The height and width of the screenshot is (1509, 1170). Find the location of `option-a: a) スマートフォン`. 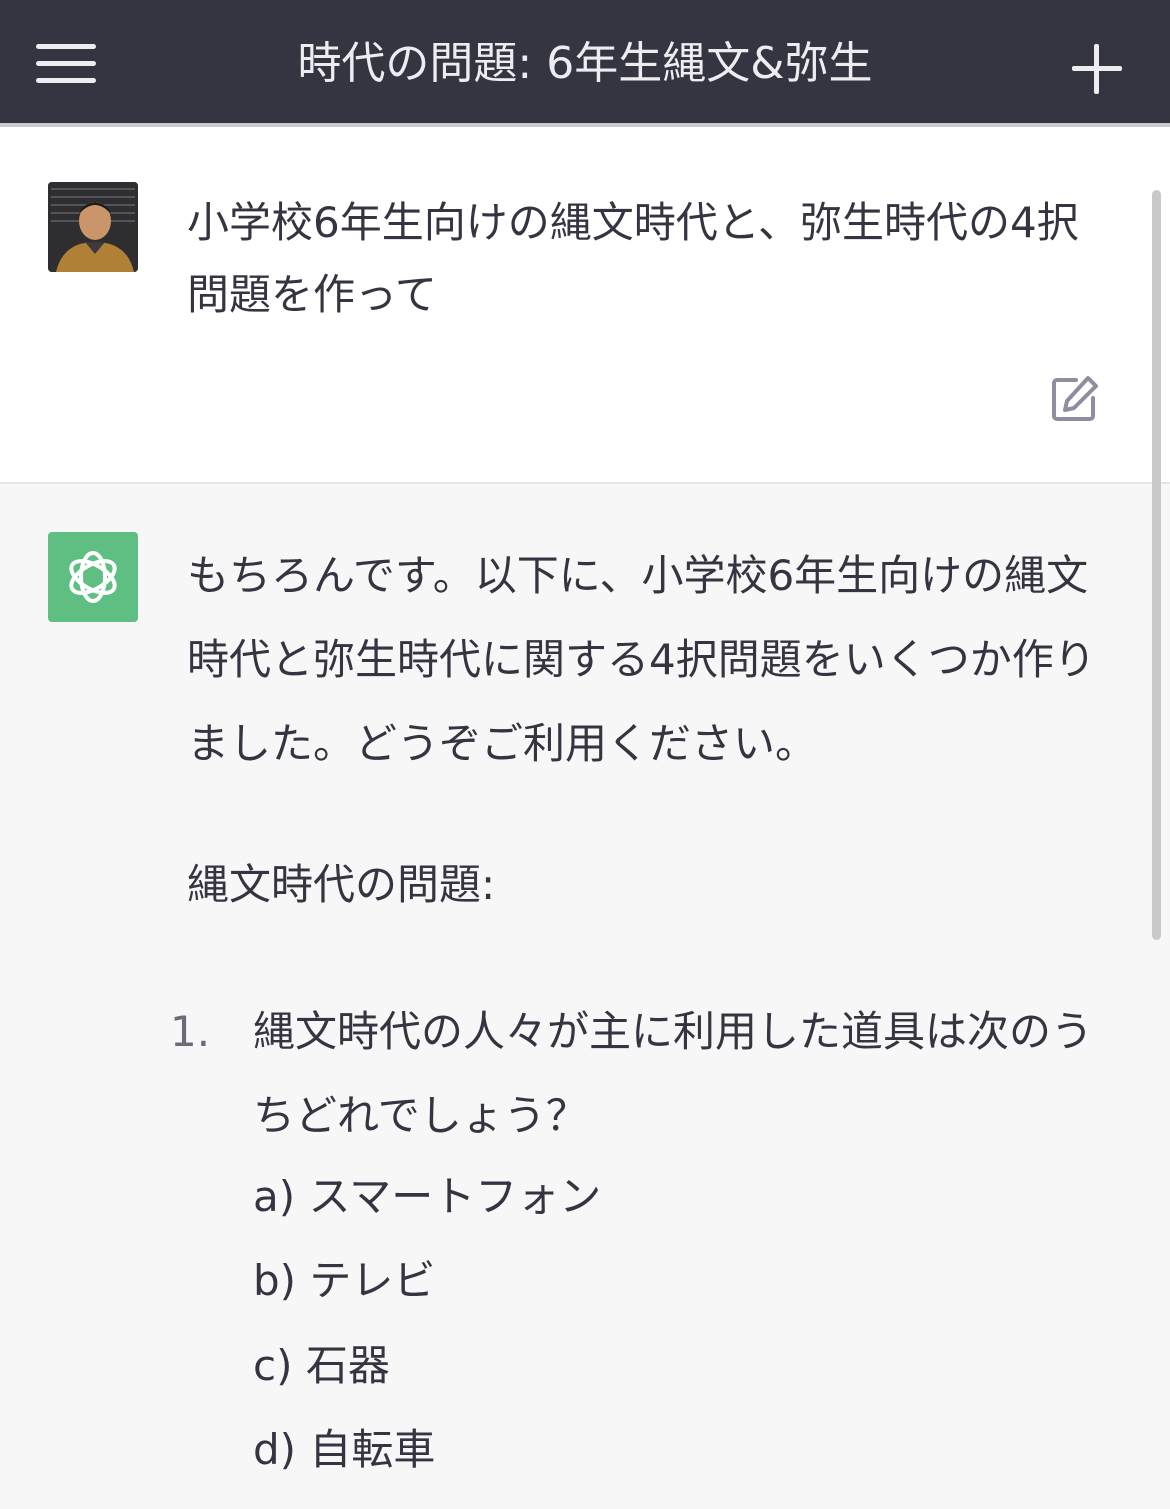

option-a: a) スマートフォン is located at coordinates (427, 1196).